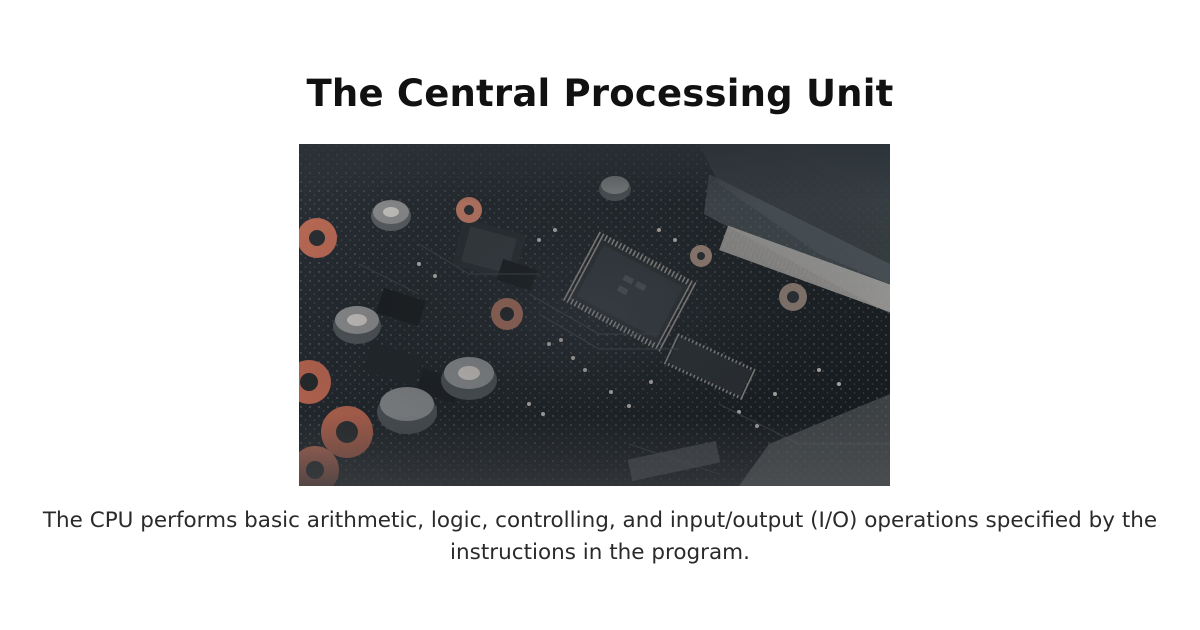 This screenshot has width=1200, height=630. Describe the element at coordinates (600, 93) in the screenshot. I see `page-title: The Central Processing Unit` at that location.